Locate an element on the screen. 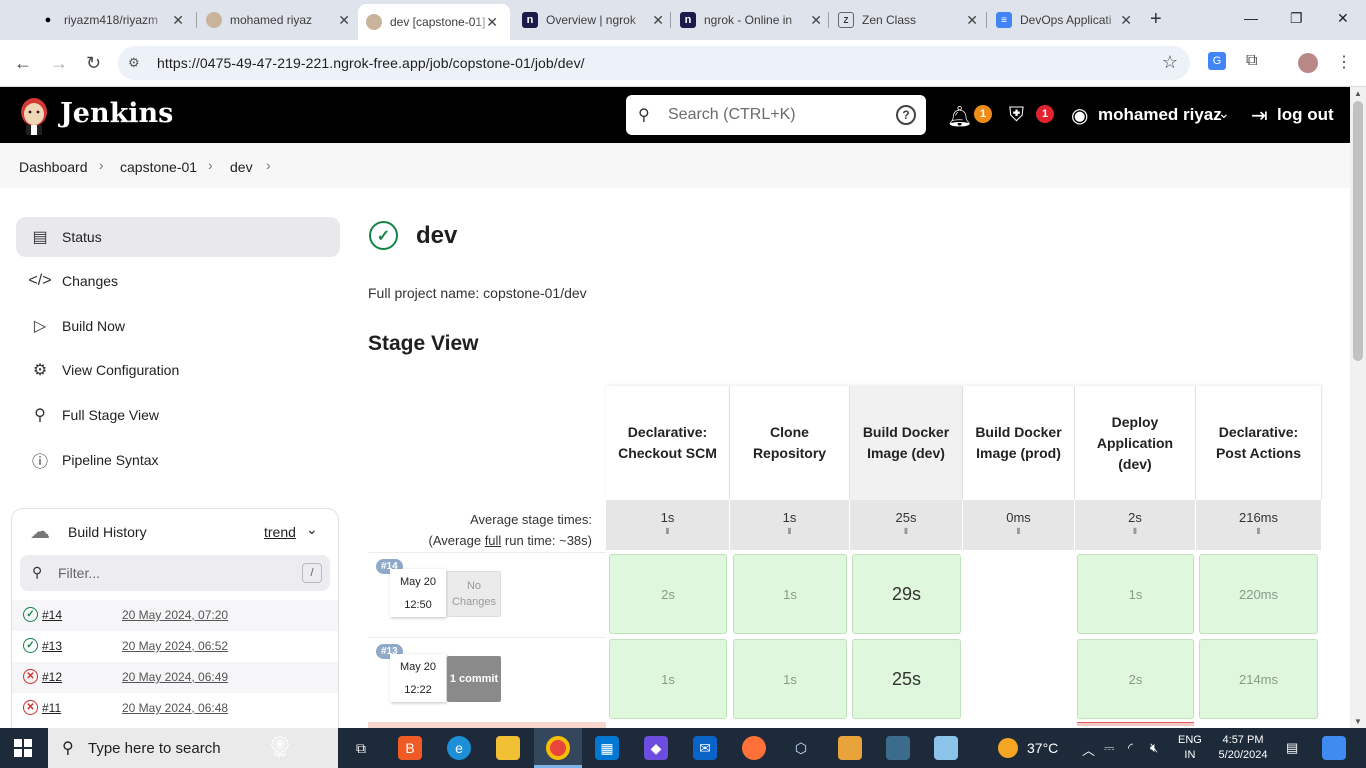 The image size is (1366, 768). network-icon: ⎓ is located at coordinates (1109, 748).